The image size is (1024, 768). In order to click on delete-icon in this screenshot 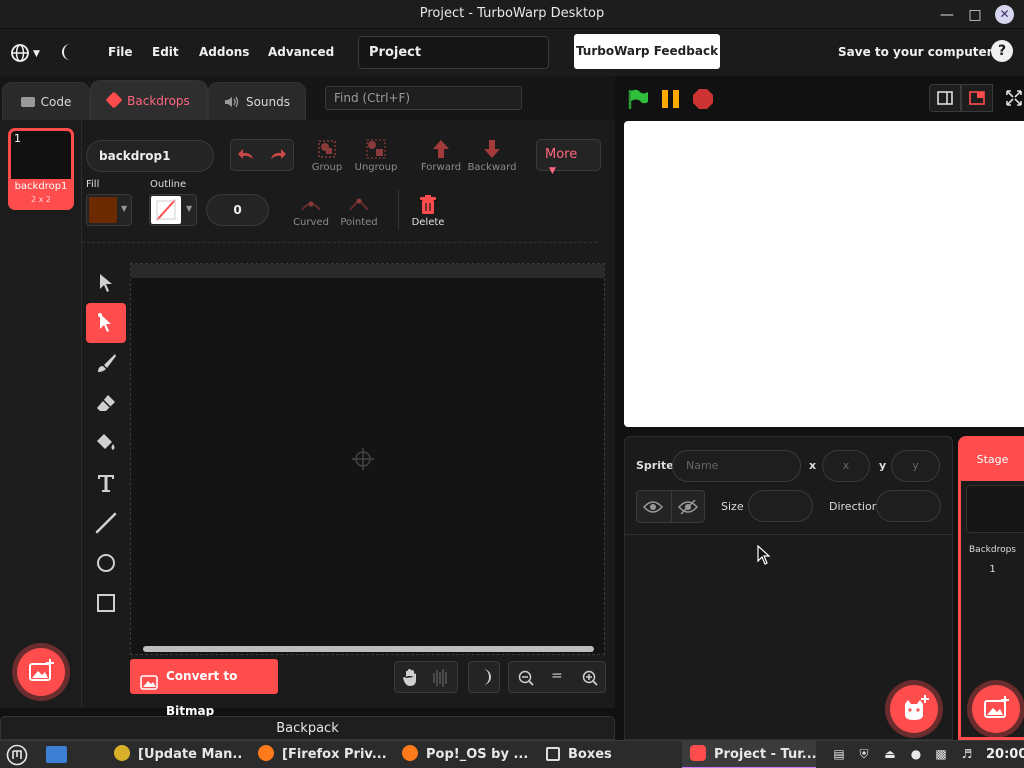, I will do `click(428, 206)`.